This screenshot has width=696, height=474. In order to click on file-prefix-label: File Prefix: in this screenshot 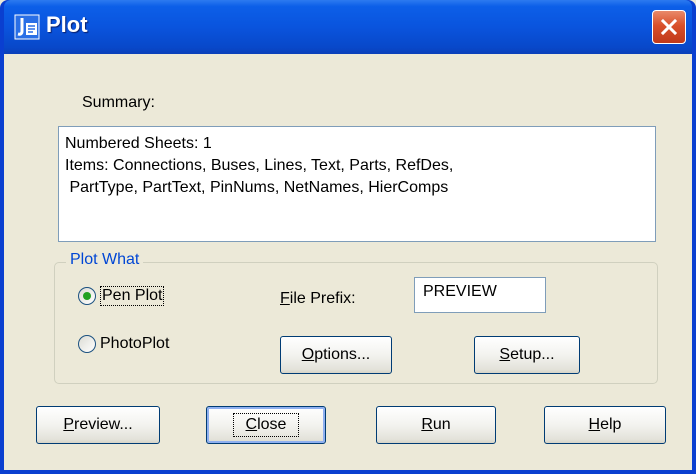, I will do `click(318, 299)`.